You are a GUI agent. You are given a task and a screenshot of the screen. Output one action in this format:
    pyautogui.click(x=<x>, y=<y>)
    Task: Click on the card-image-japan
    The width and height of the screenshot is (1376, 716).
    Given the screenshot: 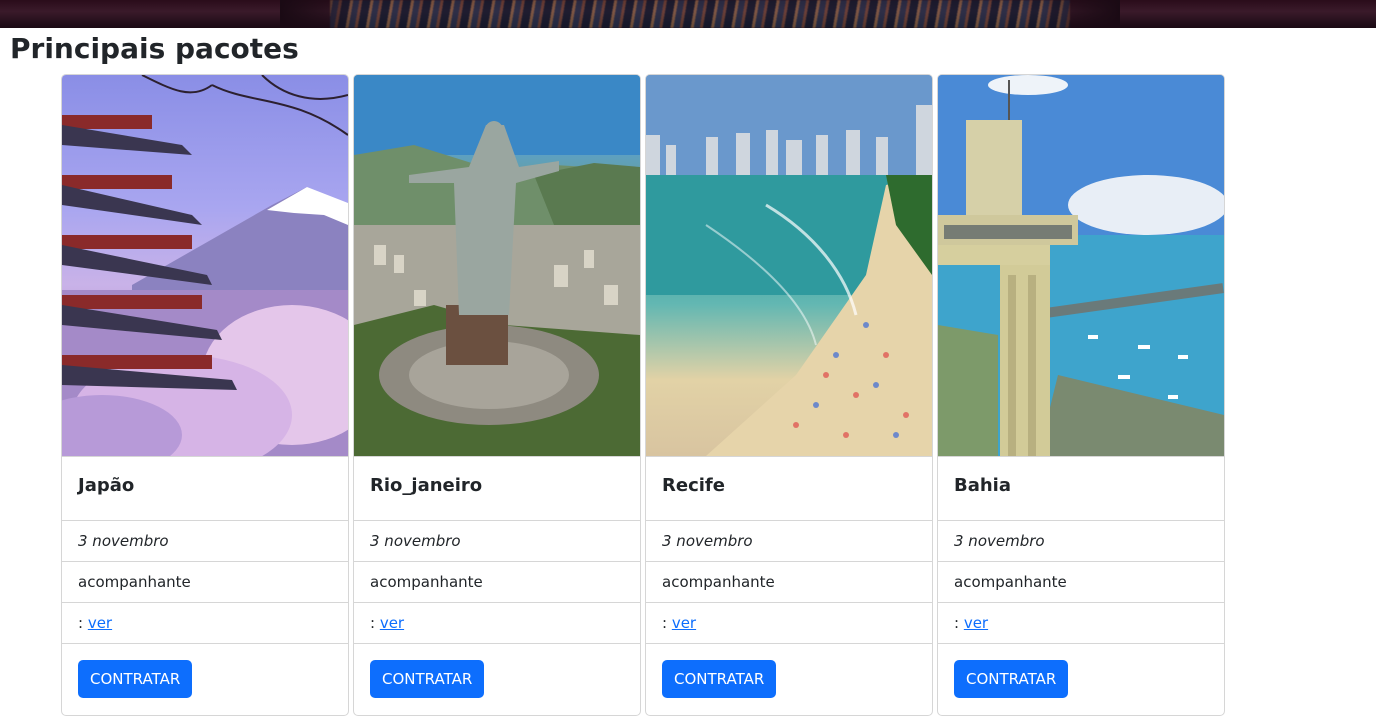 What is the action you would take?
    pyautogui.click(x=205, y=266)
    